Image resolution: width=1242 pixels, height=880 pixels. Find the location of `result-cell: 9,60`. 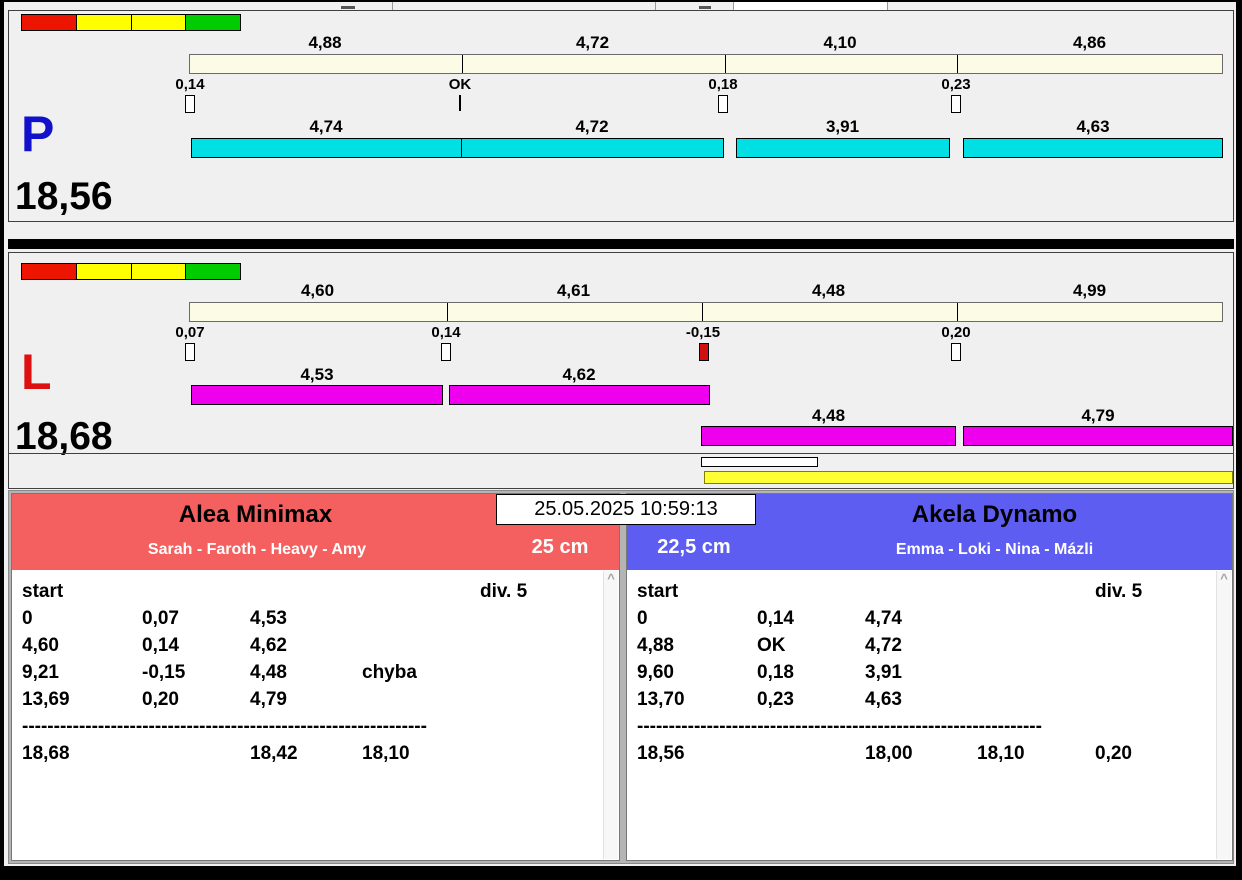

result-cell: 9,60 is located at coordinates (655, 672).